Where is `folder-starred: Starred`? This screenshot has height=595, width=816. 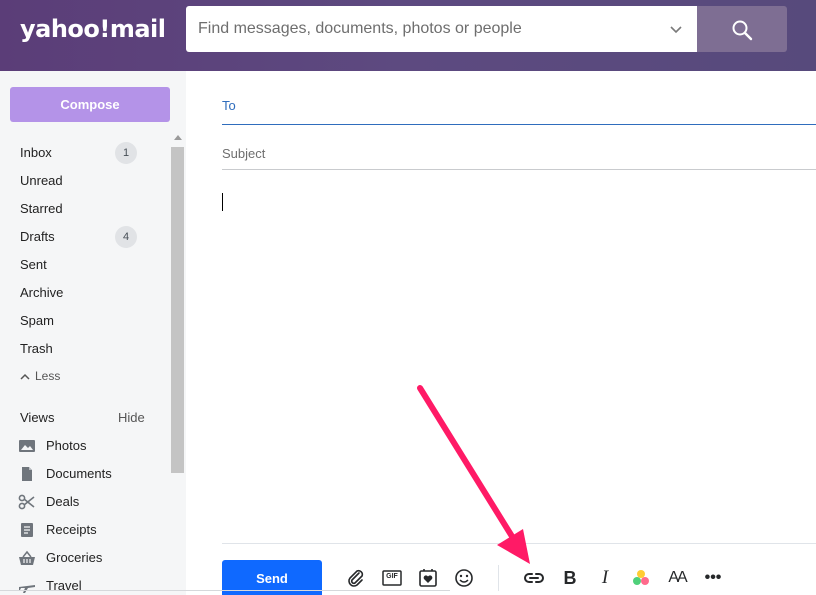
folder-starred: Starred is located at coordinates (85, 209).